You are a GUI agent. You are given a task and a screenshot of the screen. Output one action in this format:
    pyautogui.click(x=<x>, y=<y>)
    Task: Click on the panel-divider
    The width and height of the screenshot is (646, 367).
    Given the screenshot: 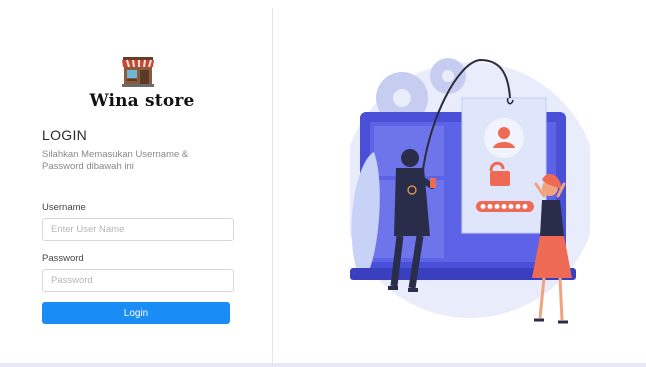 What is the action you would take?
    pyautogui.click(x=272, y=186)
    